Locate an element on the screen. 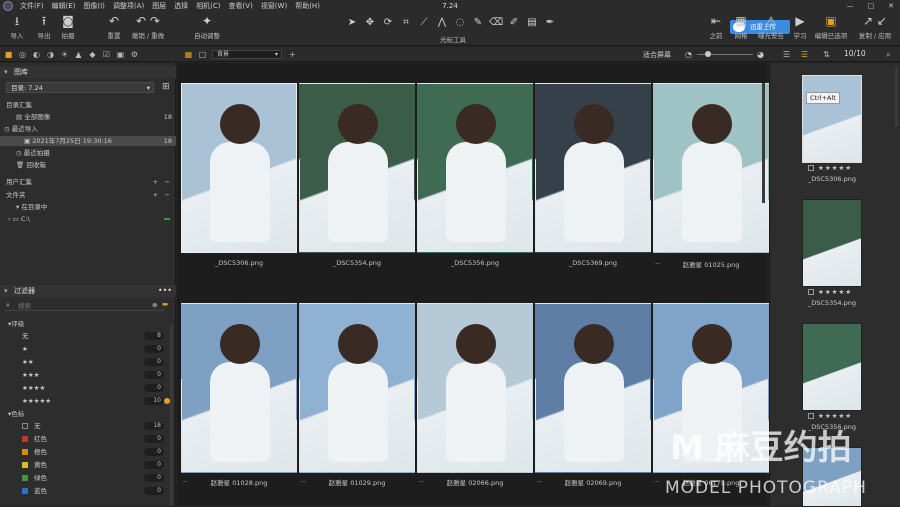 This screenshot has height=507, width=900. filters-header: ▾ 过滤器 ••• is located at coordinates (88, 291).